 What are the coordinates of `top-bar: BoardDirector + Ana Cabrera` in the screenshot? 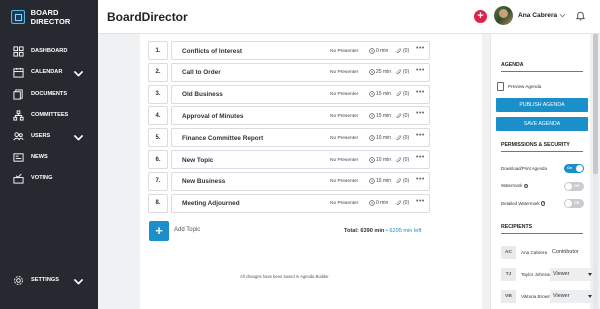 It's located at (349, 17).